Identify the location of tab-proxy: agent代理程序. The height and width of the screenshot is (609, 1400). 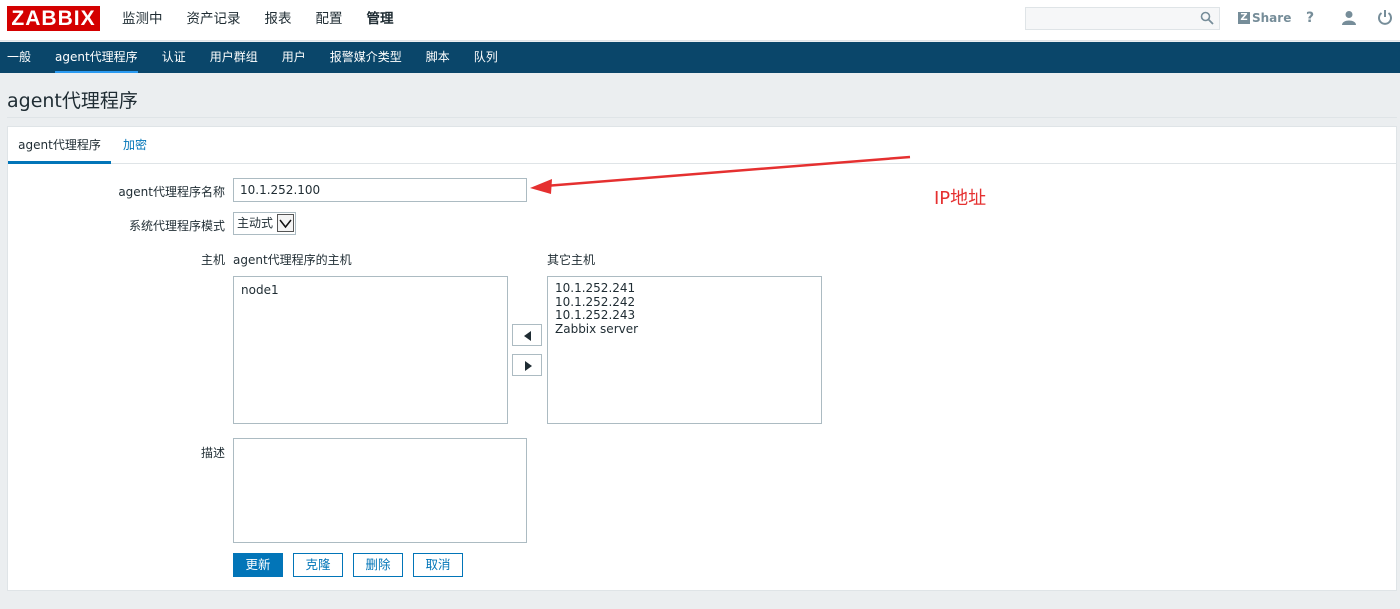
(59, 145).